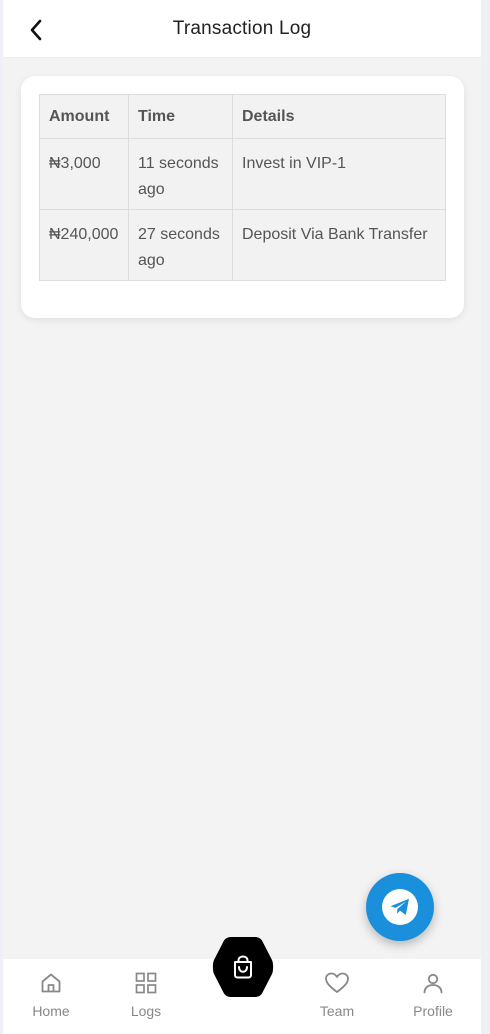 This screenshot has width=490, height=1034. Describe the element at coordinates (433, 983) in the screenshot. I see `user-icon` at that location.